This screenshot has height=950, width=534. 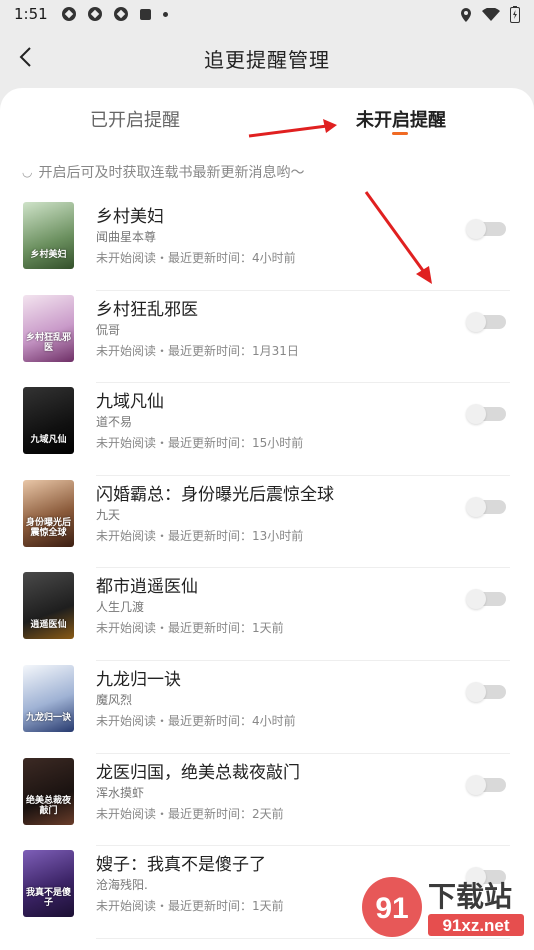 What do you see at coordinates (48, 328) in the screenshot?
I see `book-cover: 乡村狂乱邪医` at bounding box center [48, 328].